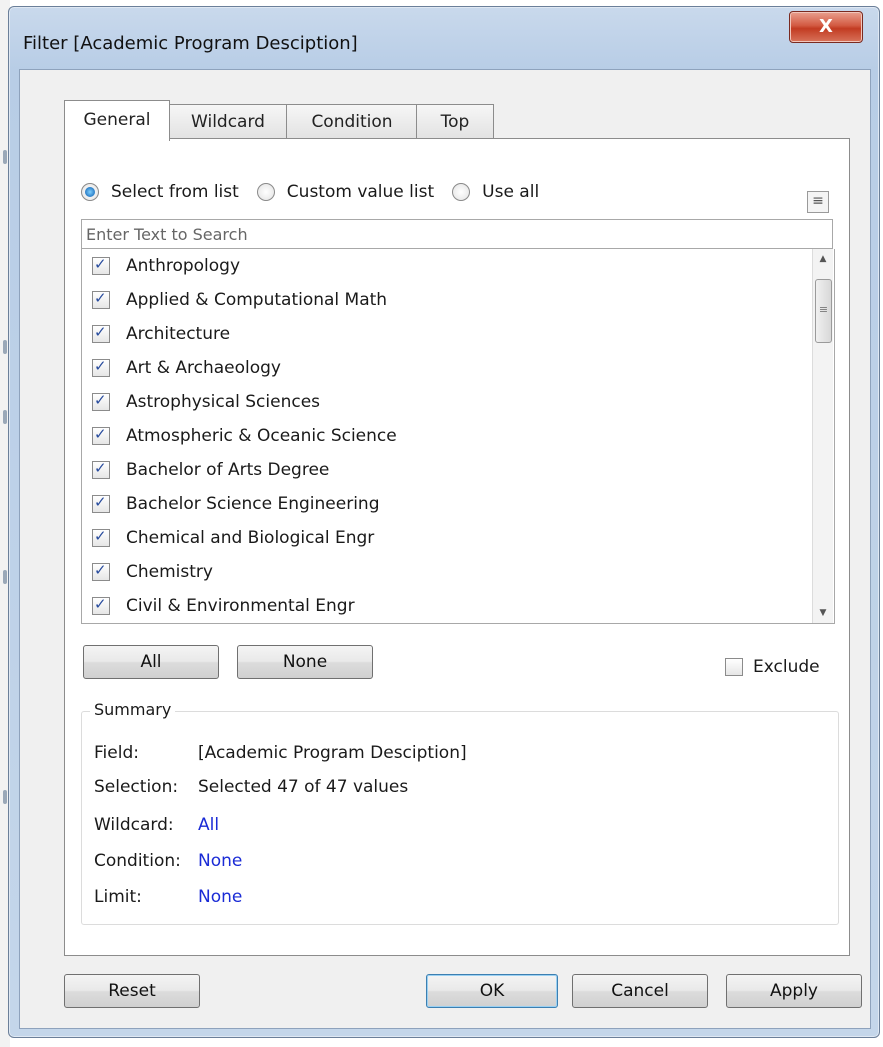 This screenshot has width=883, height=1047. Describe the element at coordinates (134, 825) in the screenshot. I see `summary-wildcard-key: Wildcard:` at that location.